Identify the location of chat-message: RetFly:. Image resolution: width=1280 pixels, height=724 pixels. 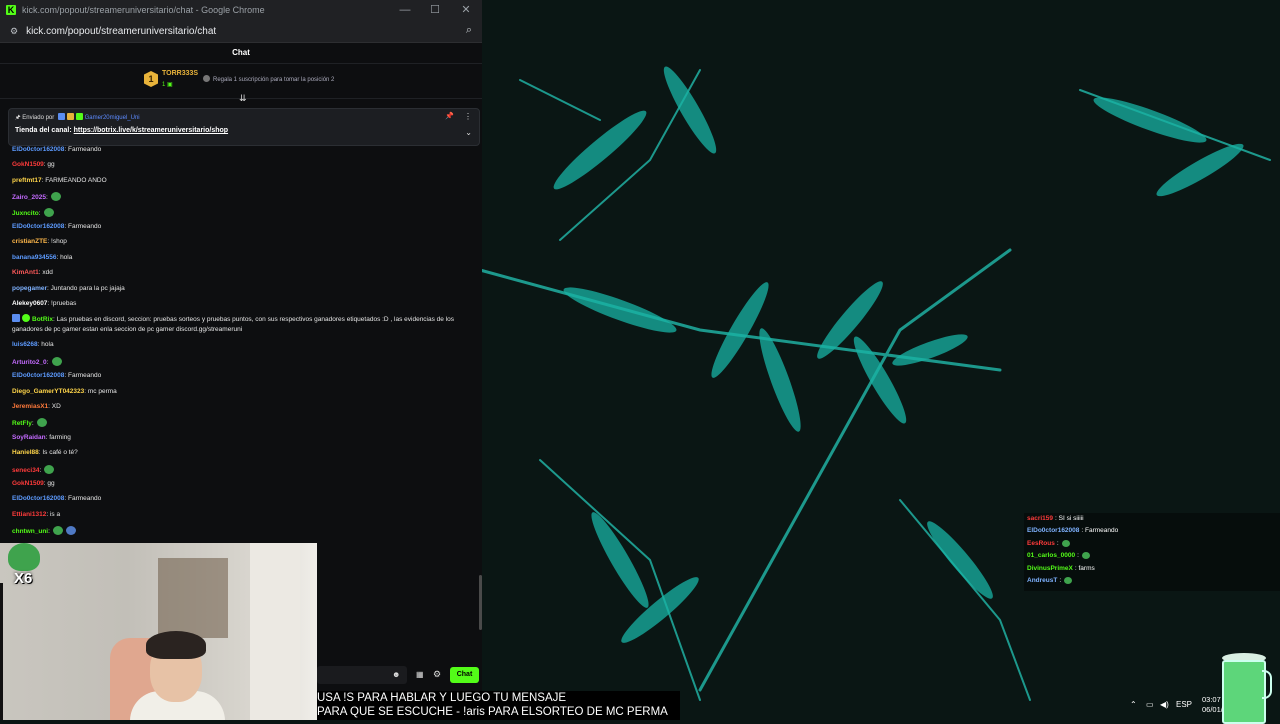
(29, 423).